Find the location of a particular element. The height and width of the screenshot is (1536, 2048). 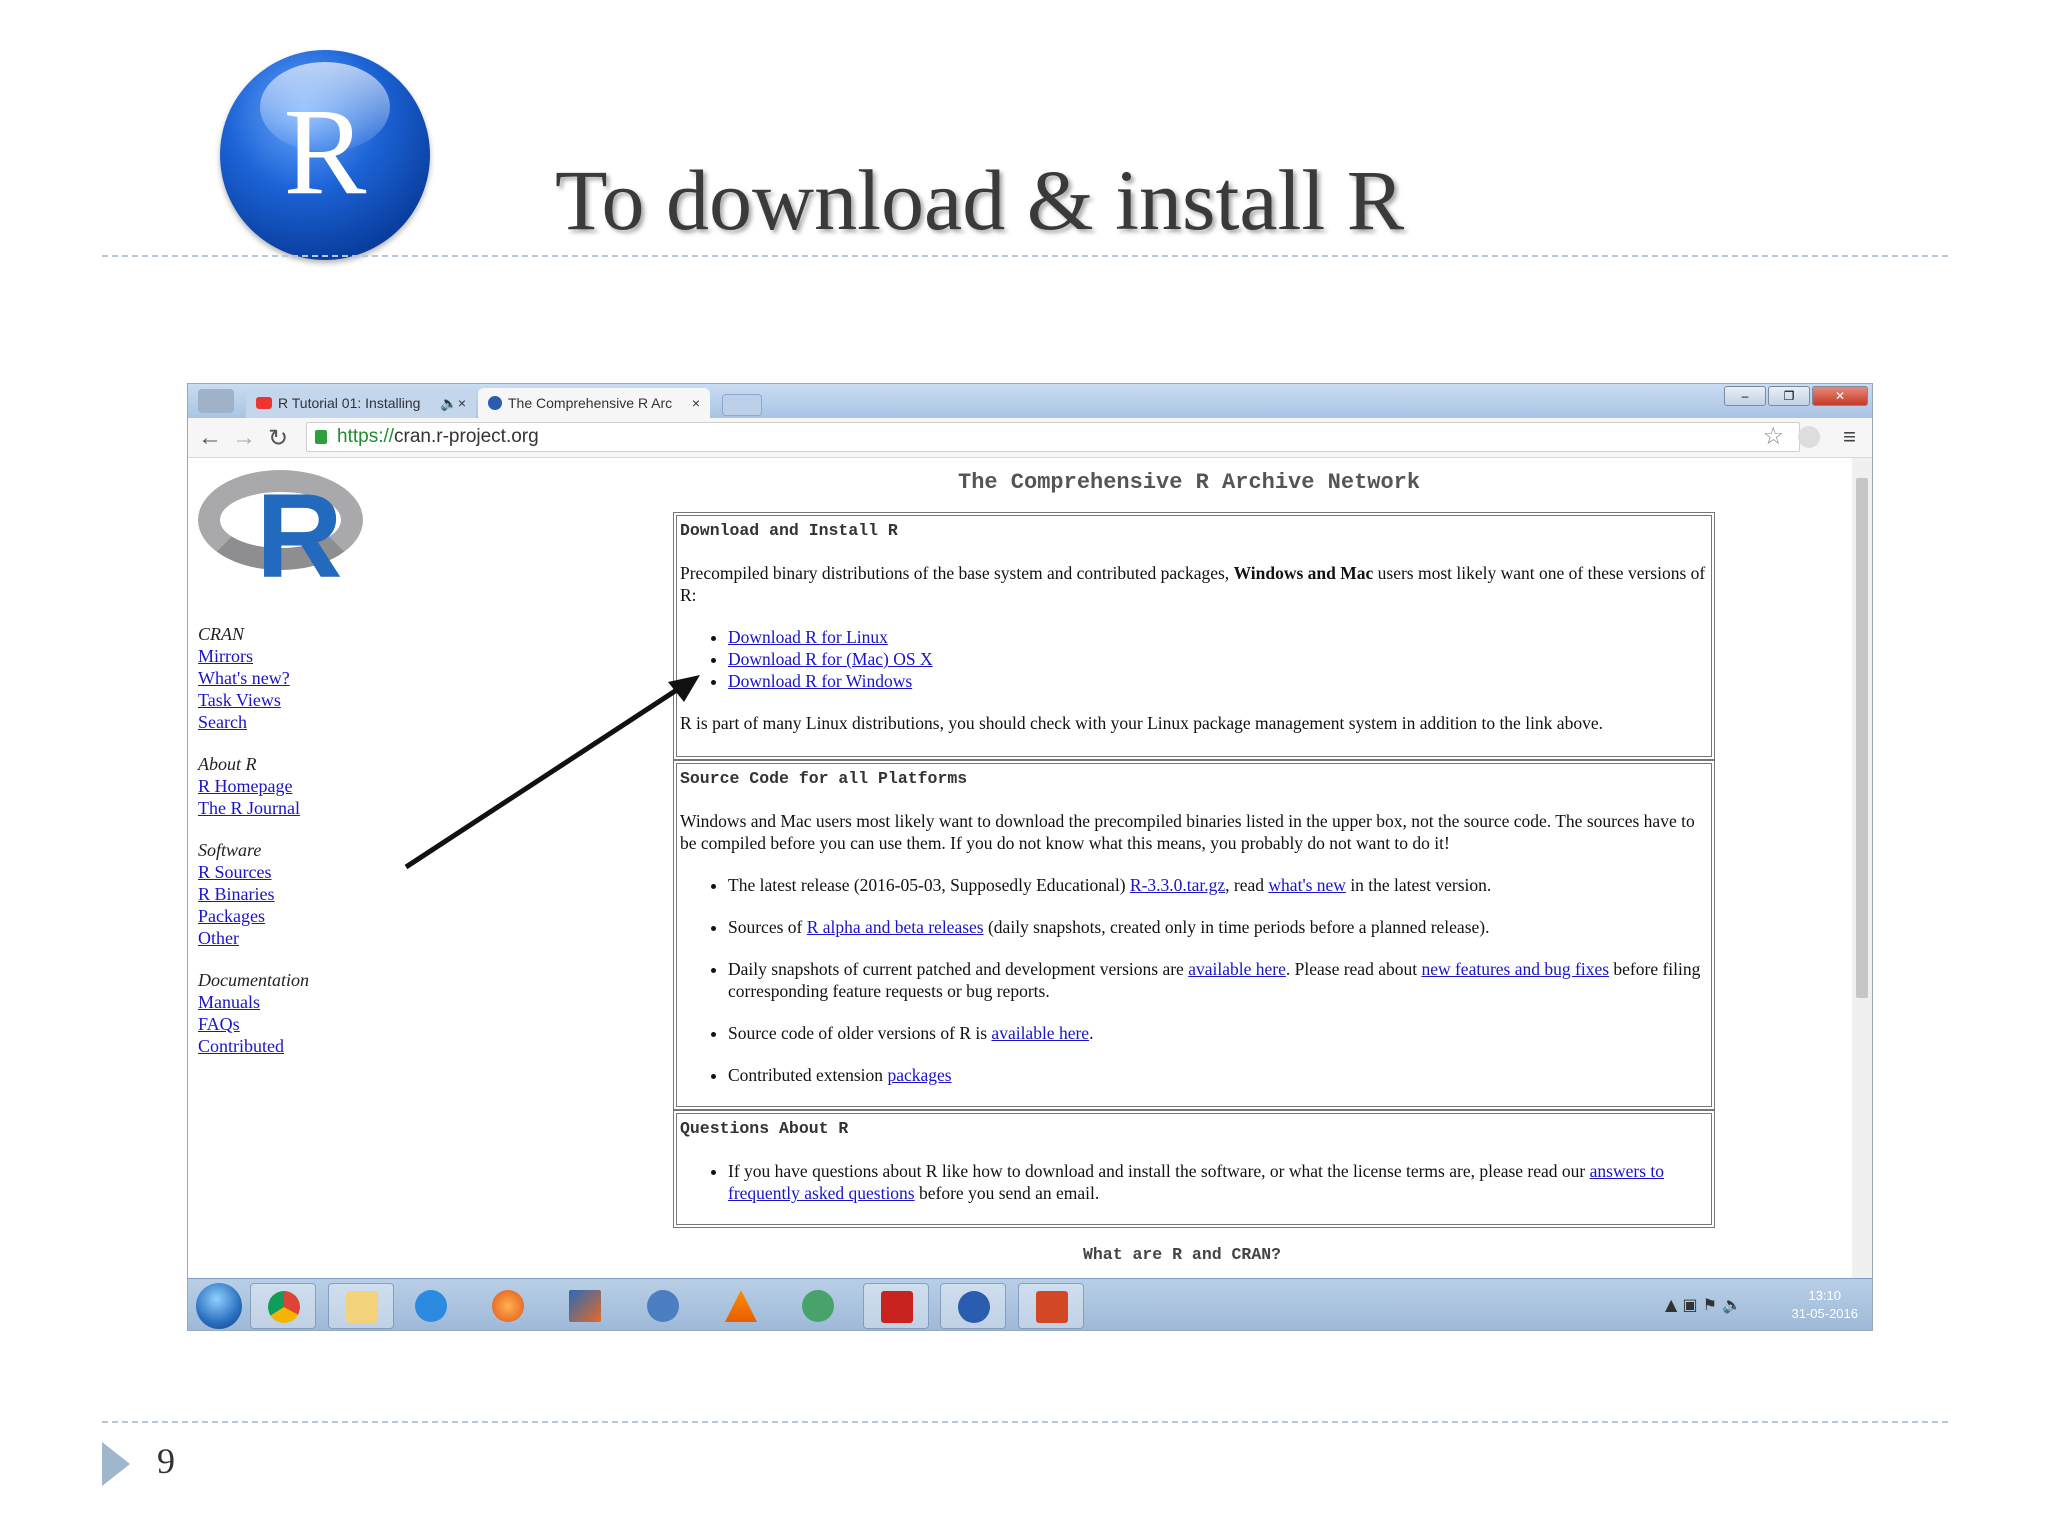

sidebar-link-whats-new: What's new? is located at coordinates (253, 678).